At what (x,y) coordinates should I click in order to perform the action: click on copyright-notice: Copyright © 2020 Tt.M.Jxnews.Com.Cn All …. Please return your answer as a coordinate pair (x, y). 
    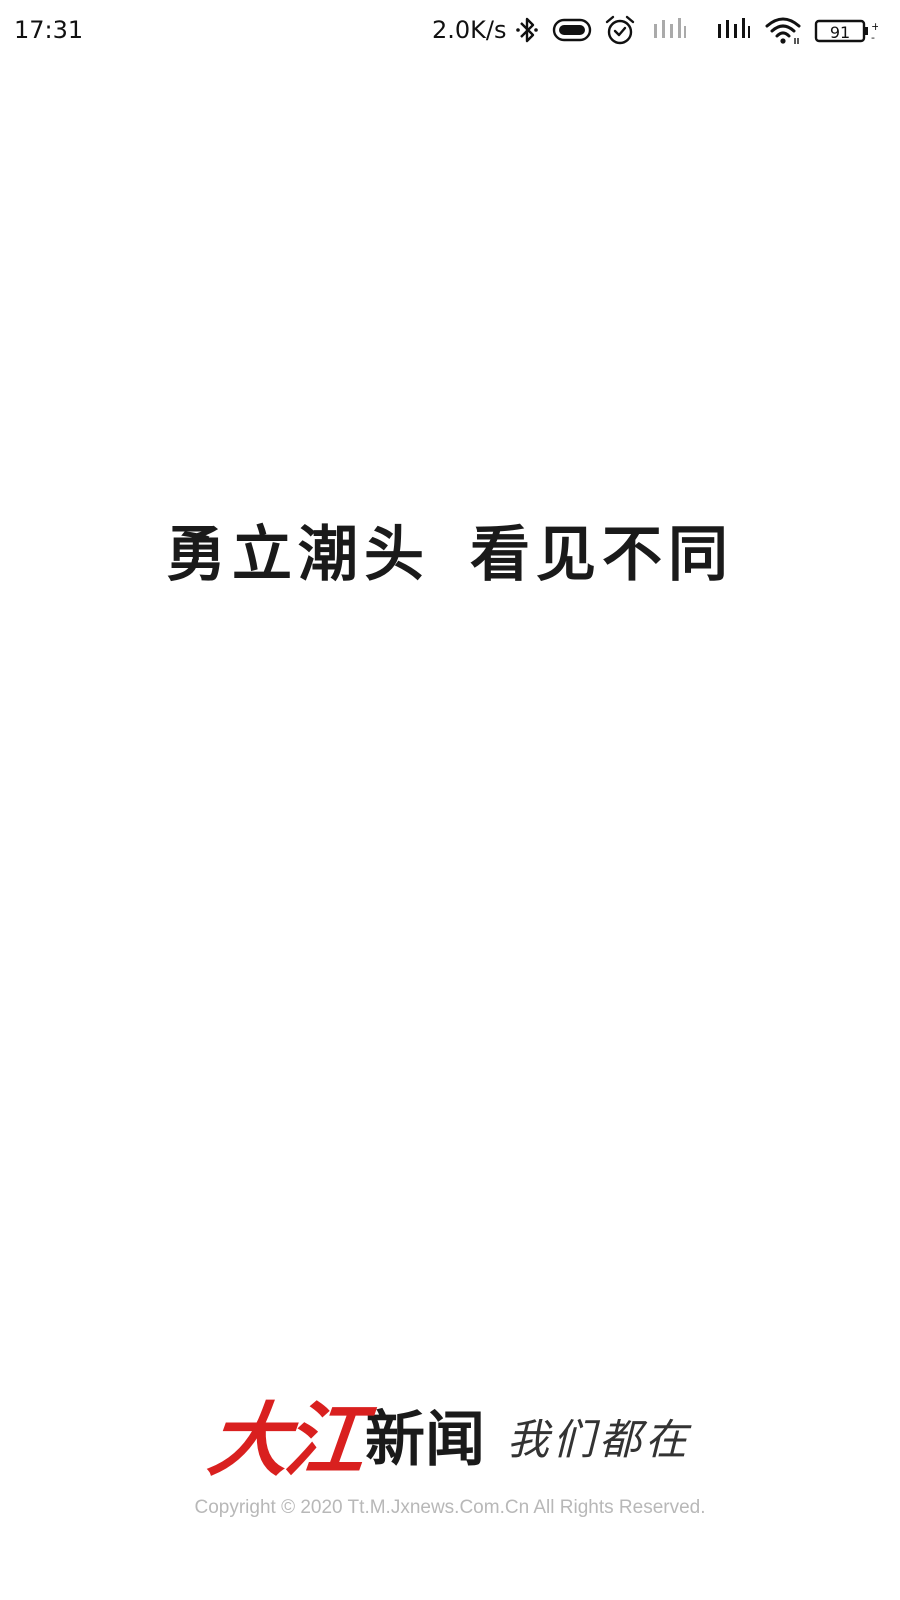
    Looking at the image, I should click on (450, 1507).